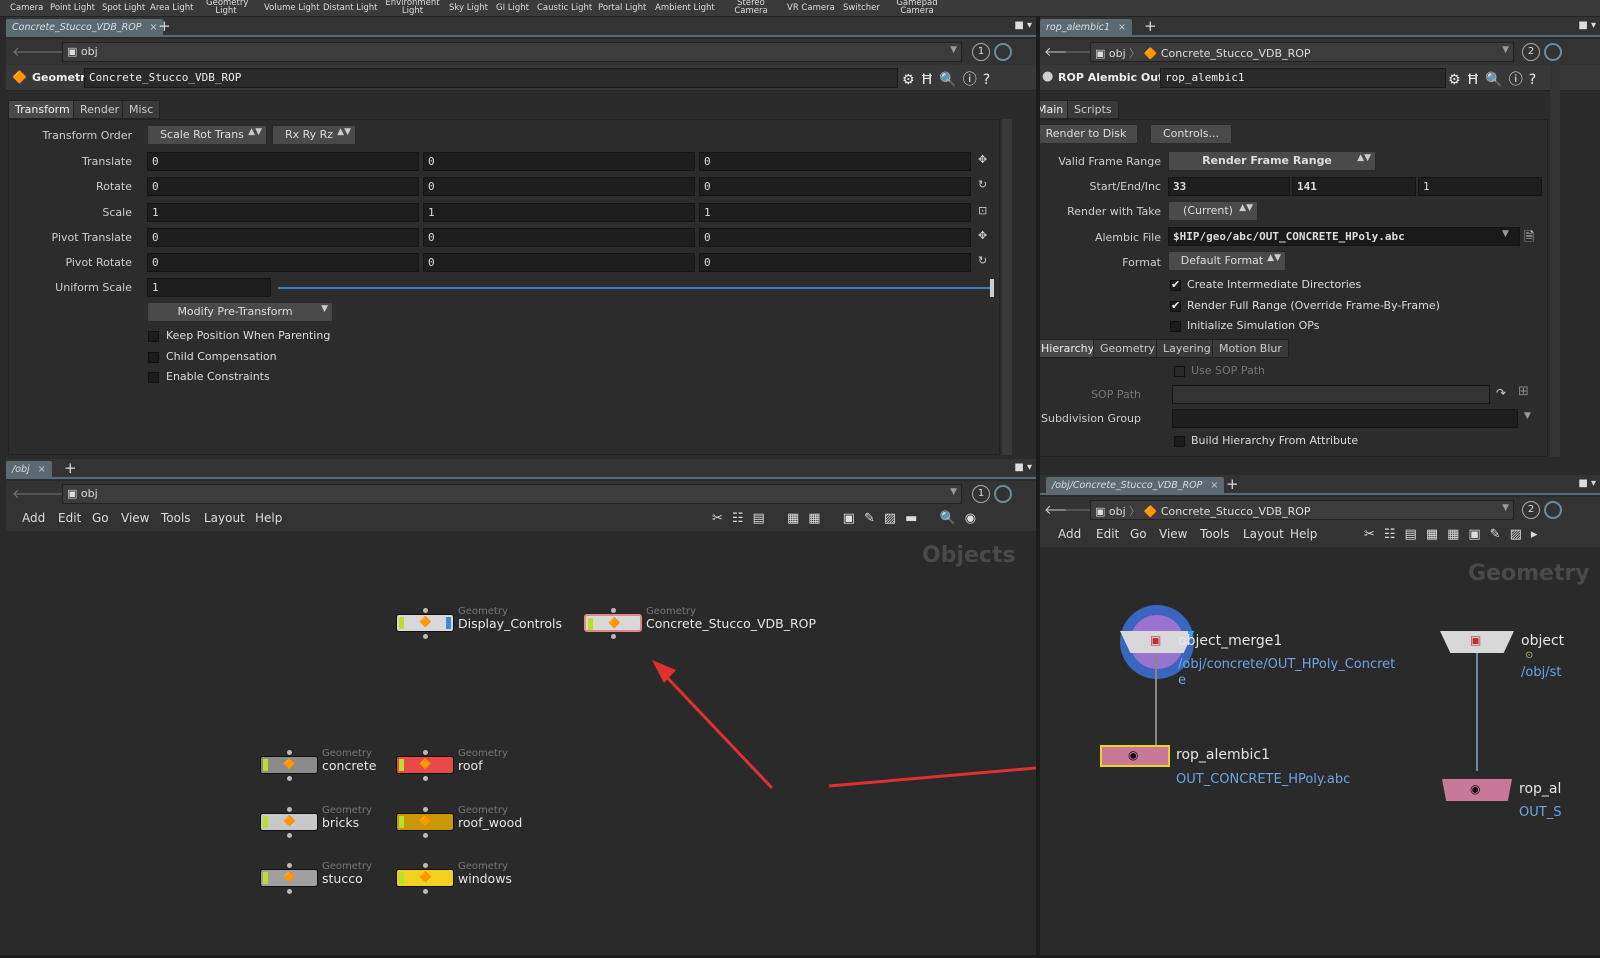 This screenshot has height=958, width=1600. Describe the element at coordinates (1303, 534) in the screenshot. I see `menu-help: Help` at that location.